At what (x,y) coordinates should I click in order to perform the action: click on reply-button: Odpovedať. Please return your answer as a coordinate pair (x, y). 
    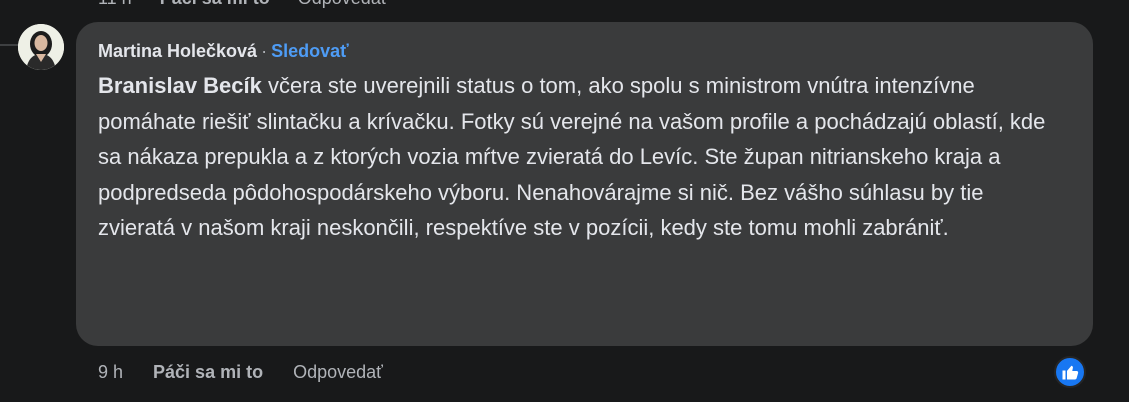
    Looking at the image, I should click on (338, 372).